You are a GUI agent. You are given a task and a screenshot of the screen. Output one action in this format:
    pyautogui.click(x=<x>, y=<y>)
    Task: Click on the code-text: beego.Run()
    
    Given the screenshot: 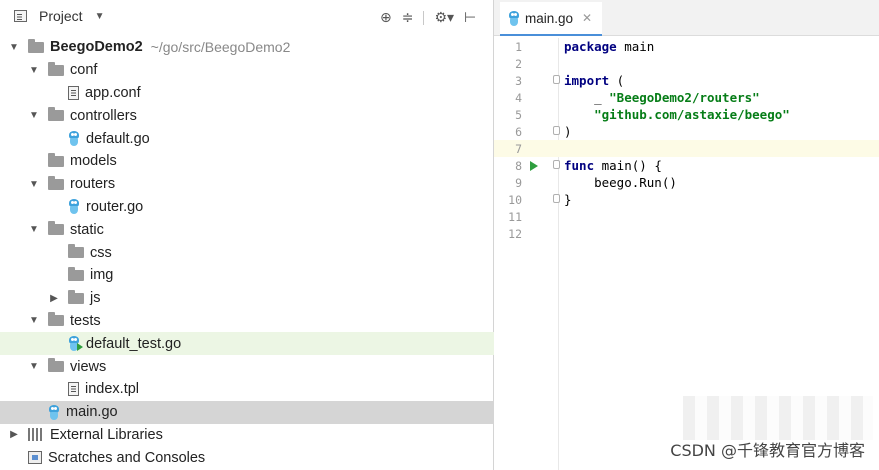 What is the action you would take?
    pyautogui.click(x=620, y=182)
    